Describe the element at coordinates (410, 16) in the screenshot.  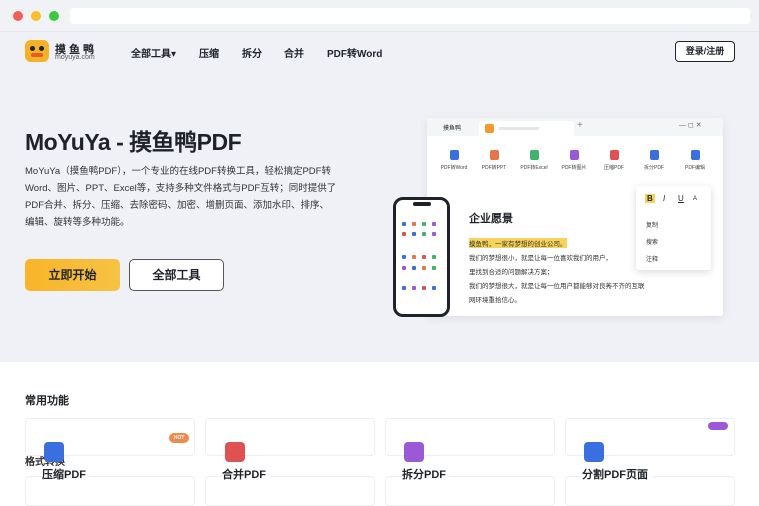
I see `address-bar` at that location.